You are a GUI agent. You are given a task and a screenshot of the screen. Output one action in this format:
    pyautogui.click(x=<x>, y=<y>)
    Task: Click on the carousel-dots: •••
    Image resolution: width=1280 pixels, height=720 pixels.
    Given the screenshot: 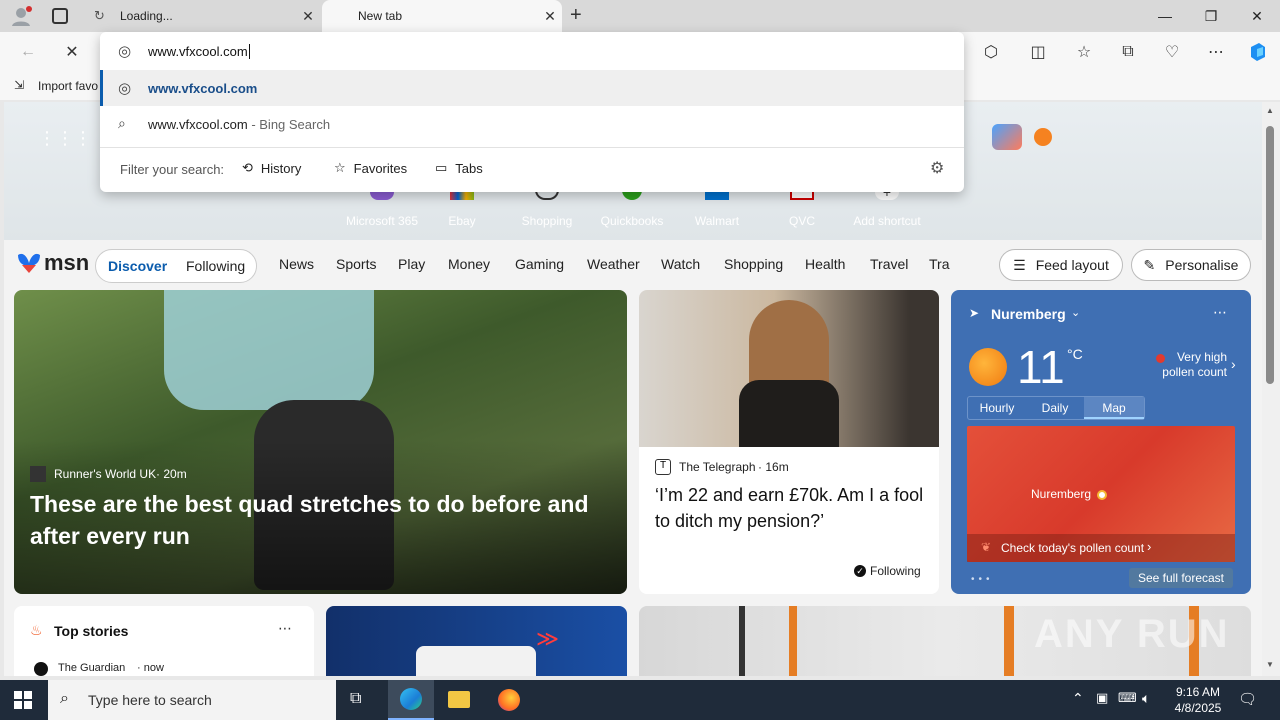 What is the action you would take?
    pyautogui.click(x=982, y=579)
    